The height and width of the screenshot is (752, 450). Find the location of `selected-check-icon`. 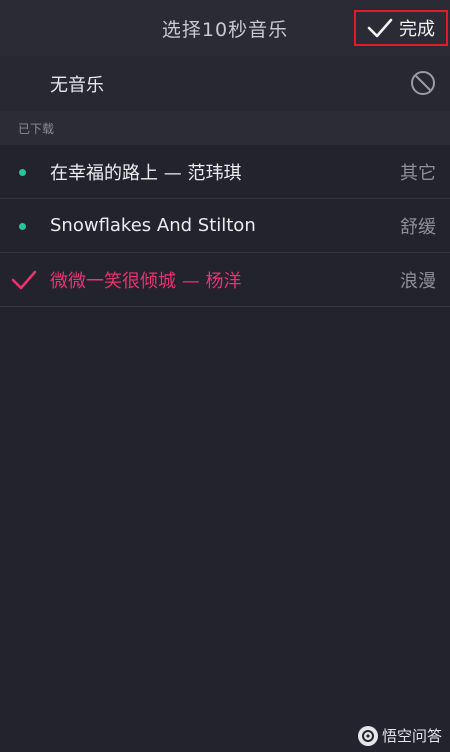

selected-check-icon is located at coordinates (24, 280).